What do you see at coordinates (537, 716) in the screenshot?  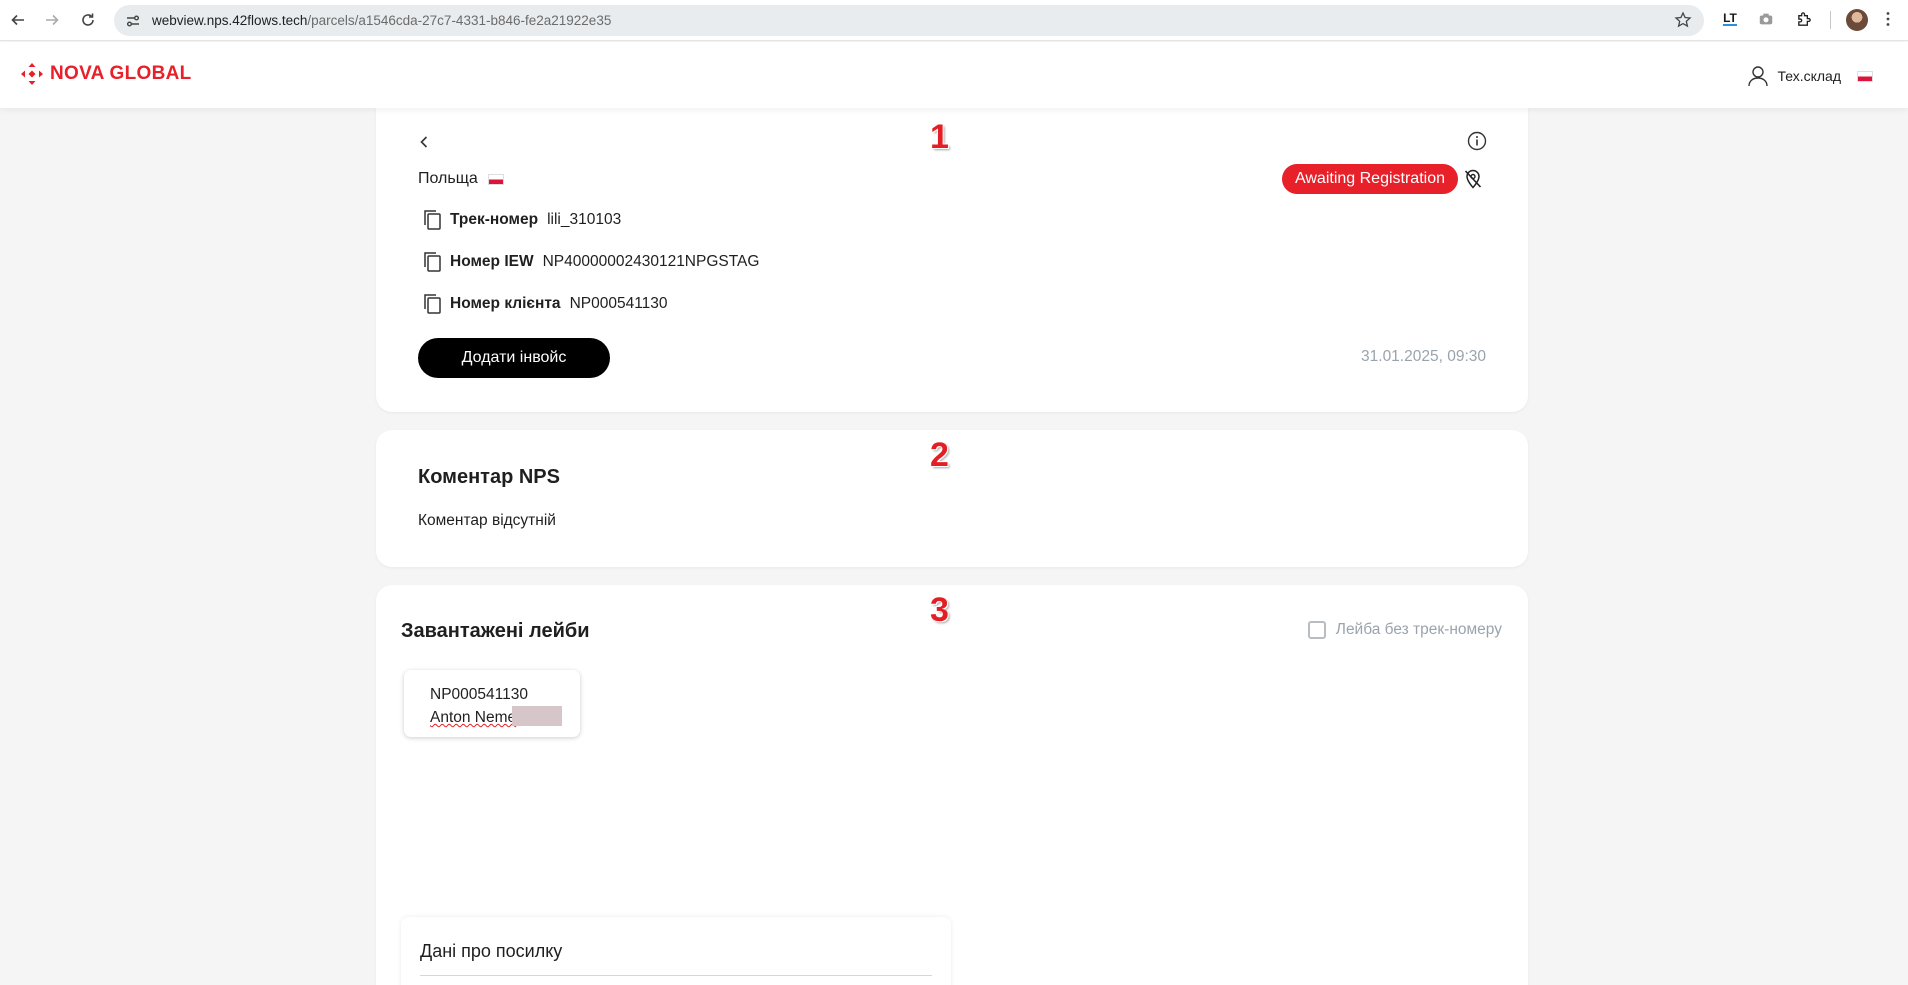 I see `redacted-patch` at bounding box center [537, 716].